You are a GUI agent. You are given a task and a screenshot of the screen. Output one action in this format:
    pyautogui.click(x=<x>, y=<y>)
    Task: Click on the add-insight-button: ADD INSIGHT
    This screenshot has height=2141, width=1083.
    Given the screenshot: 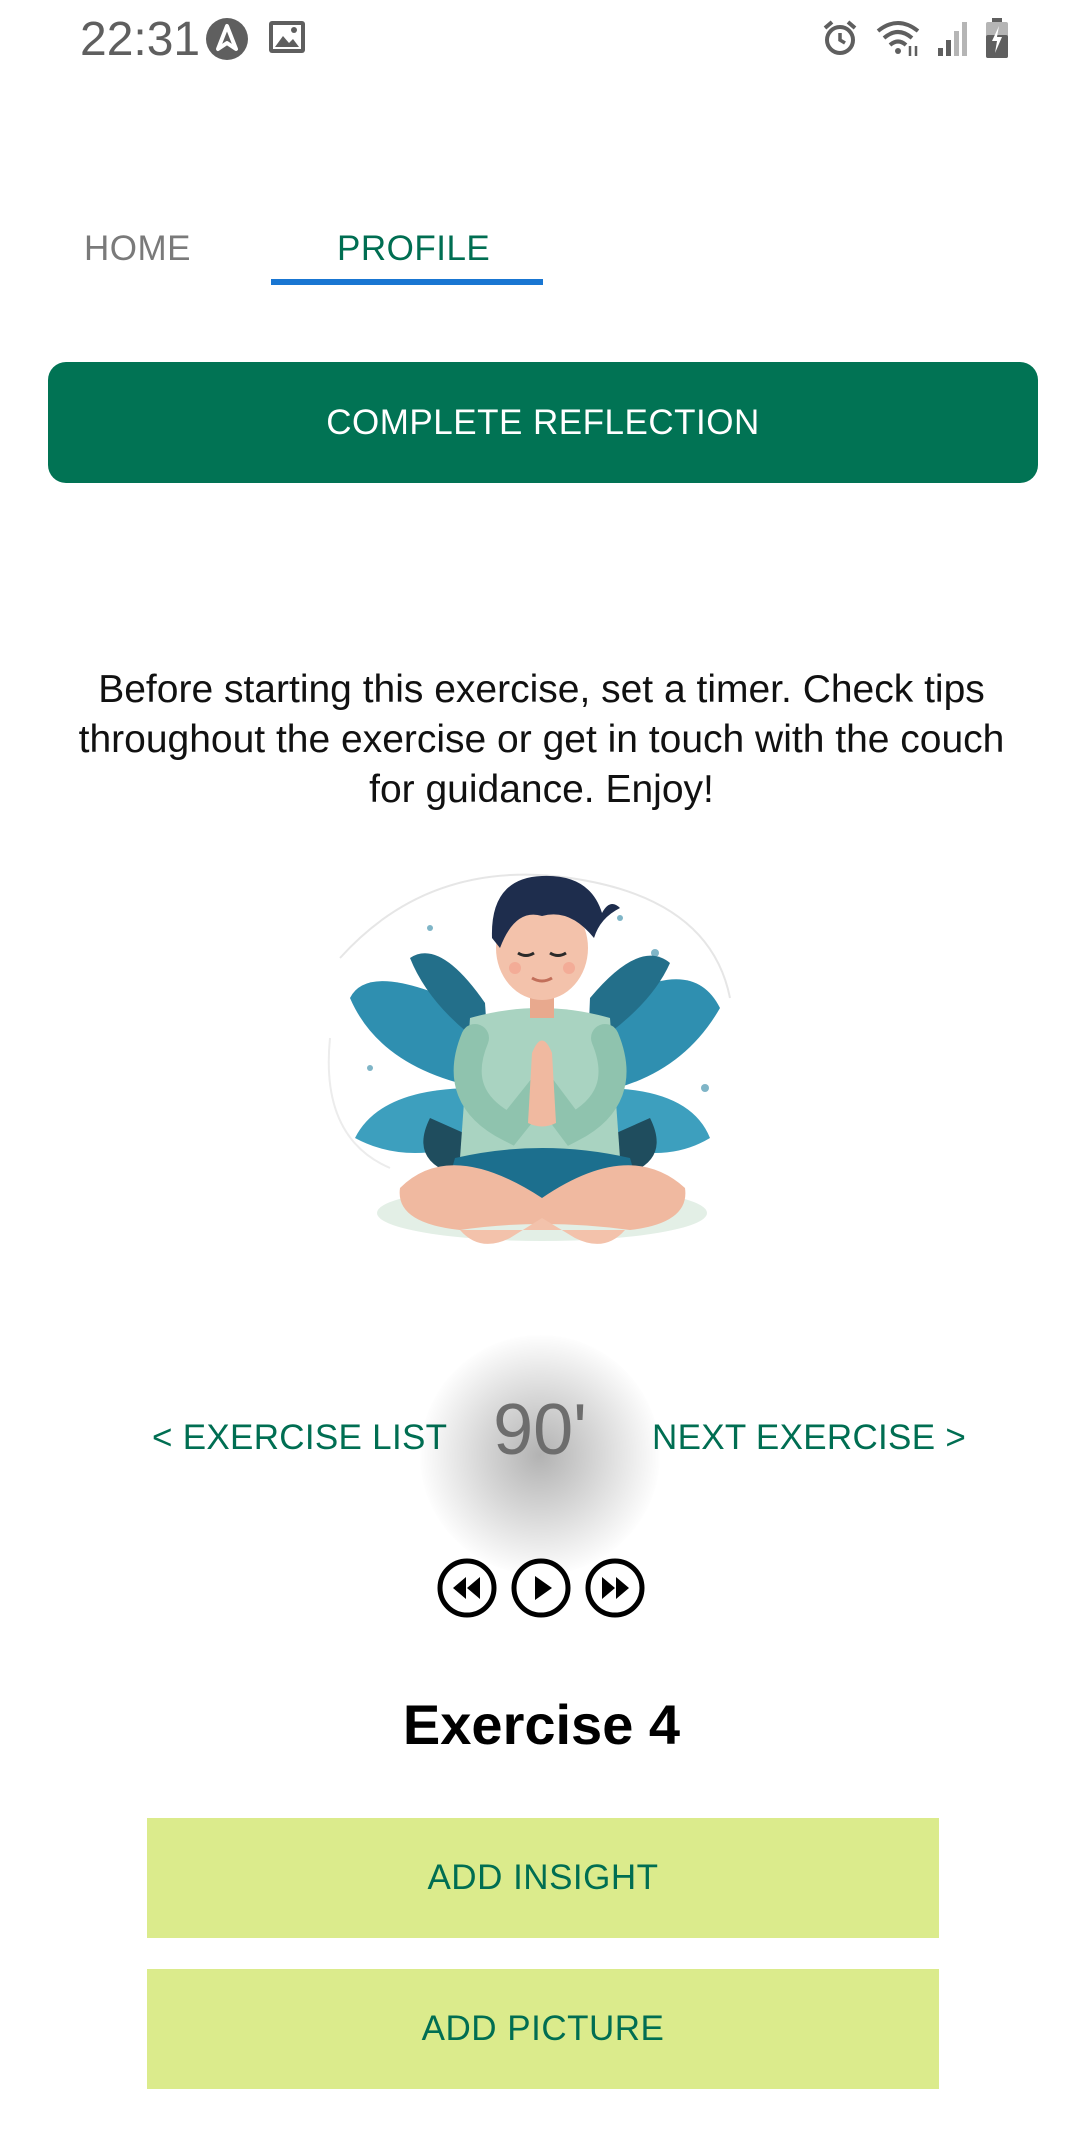 What is the action you would take?
    pyautogui.click(x=543, y=1878)
    